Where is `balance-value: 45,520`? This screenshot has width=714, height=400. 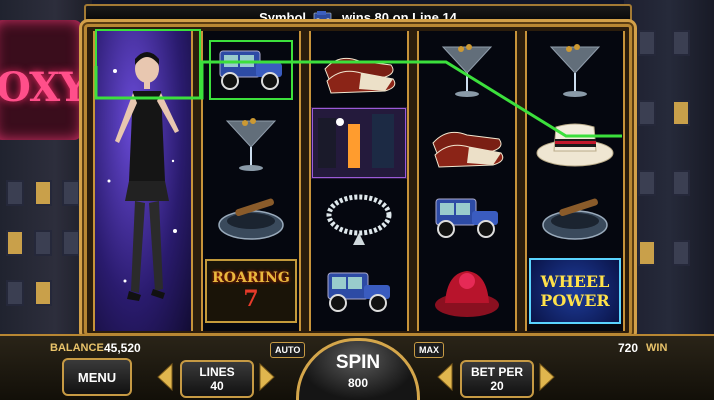 balance-value: 45,520 is located at coordinates (122, 348).